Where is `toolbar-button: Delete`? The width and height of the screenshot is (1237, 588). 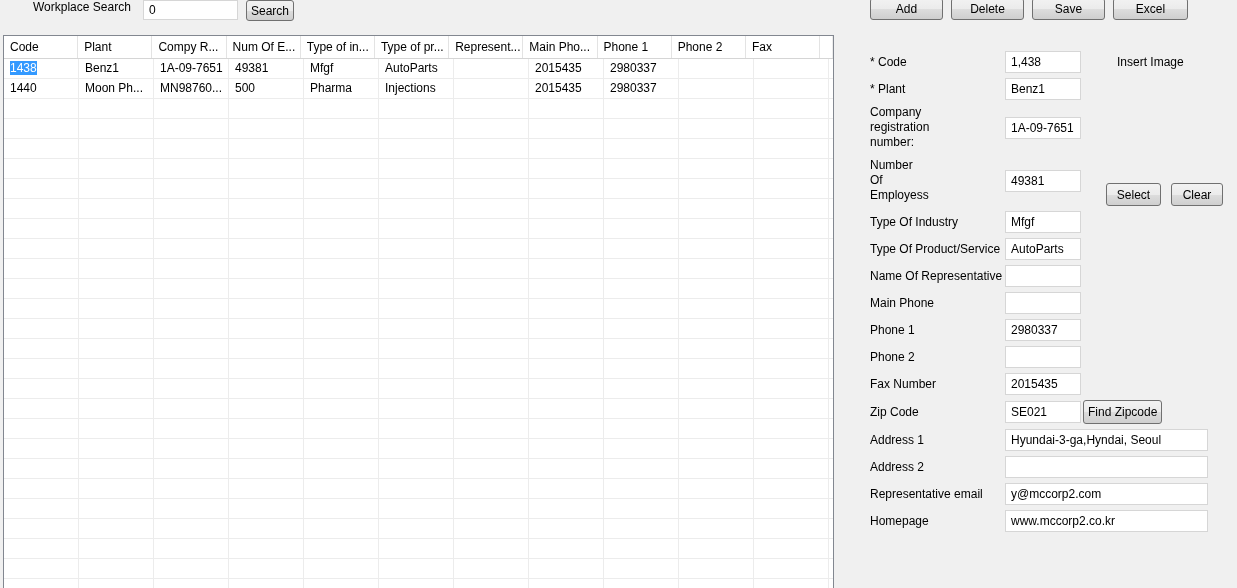
toolbar-button: Delete is located at coordinates (987, 10).